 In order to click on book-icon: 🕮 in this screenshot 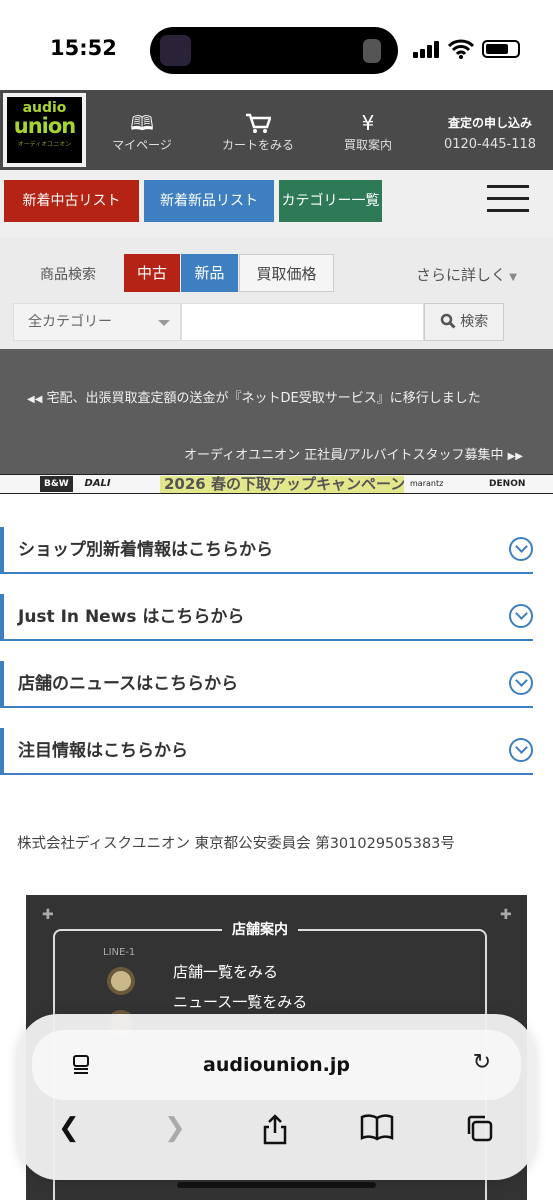, I will do `click(142, 123)`.